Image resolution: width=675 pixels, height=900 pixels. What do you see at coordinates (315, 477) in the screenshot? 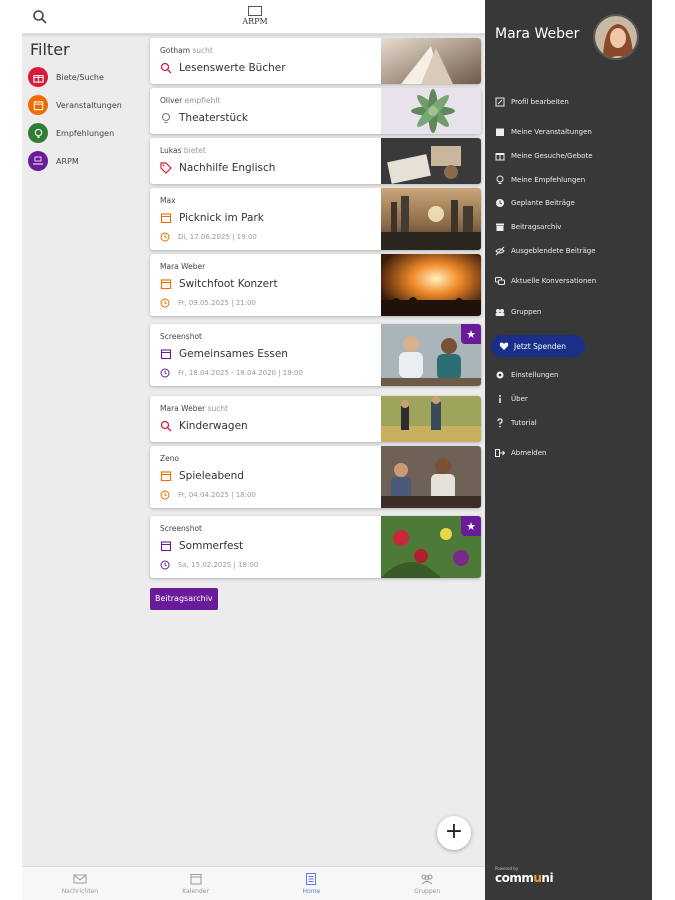
I see `post-card: Zeno Spieleabend Fr, 04.04.2025 | 18:00` at bounding box center [315, 477].